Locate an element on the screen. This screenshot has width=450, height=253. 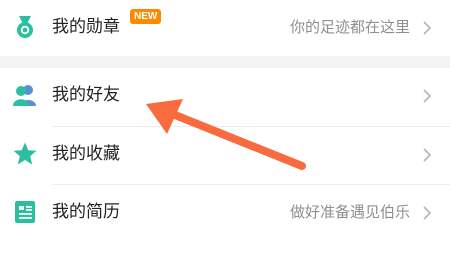
menu-item-subtitle: 你的足迹都在这里 is located at coordinates (349, 27).